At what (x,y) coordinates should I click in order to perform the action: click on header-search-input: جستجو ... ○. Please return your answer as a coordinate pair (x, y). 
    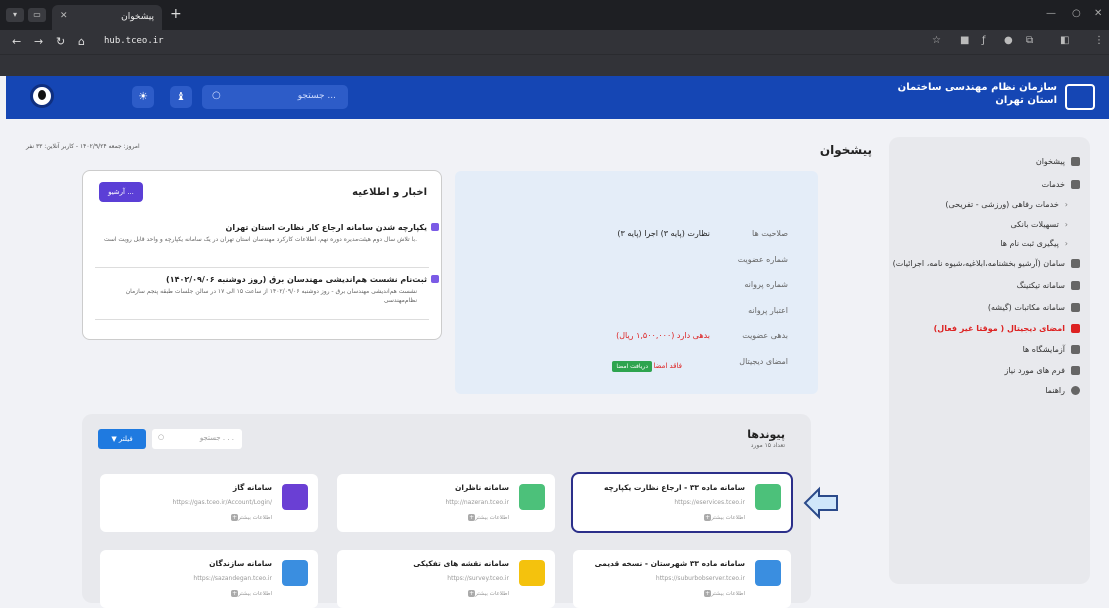
    Looking at the image, I should click on (275, 97).